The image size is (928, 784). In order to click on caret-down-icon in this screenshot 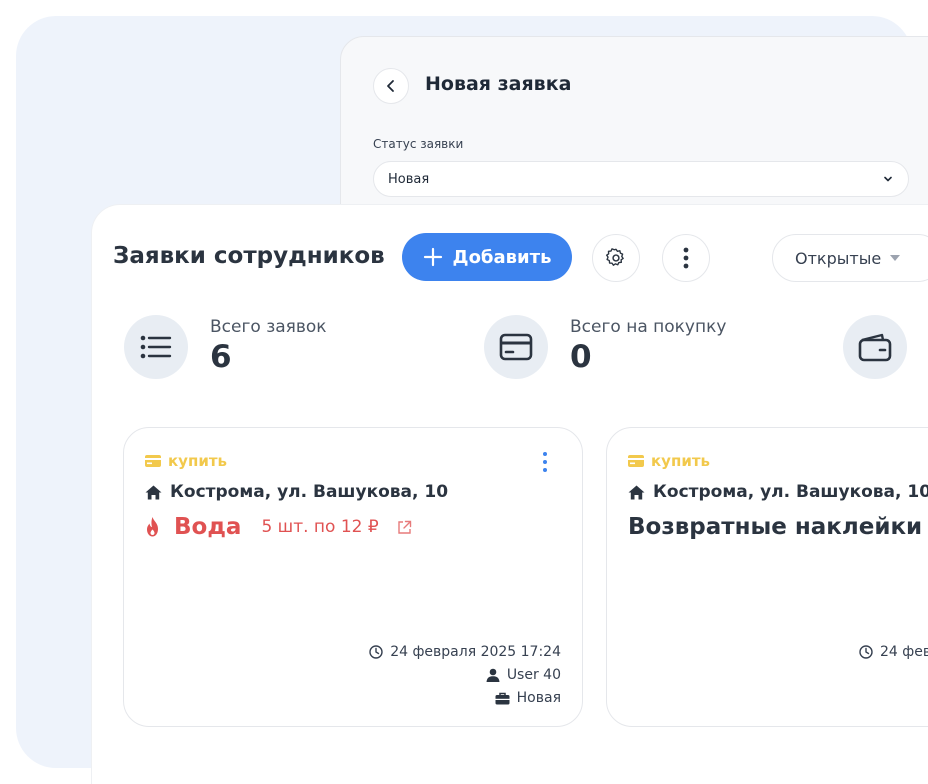, I will do `click(895, 258)`.